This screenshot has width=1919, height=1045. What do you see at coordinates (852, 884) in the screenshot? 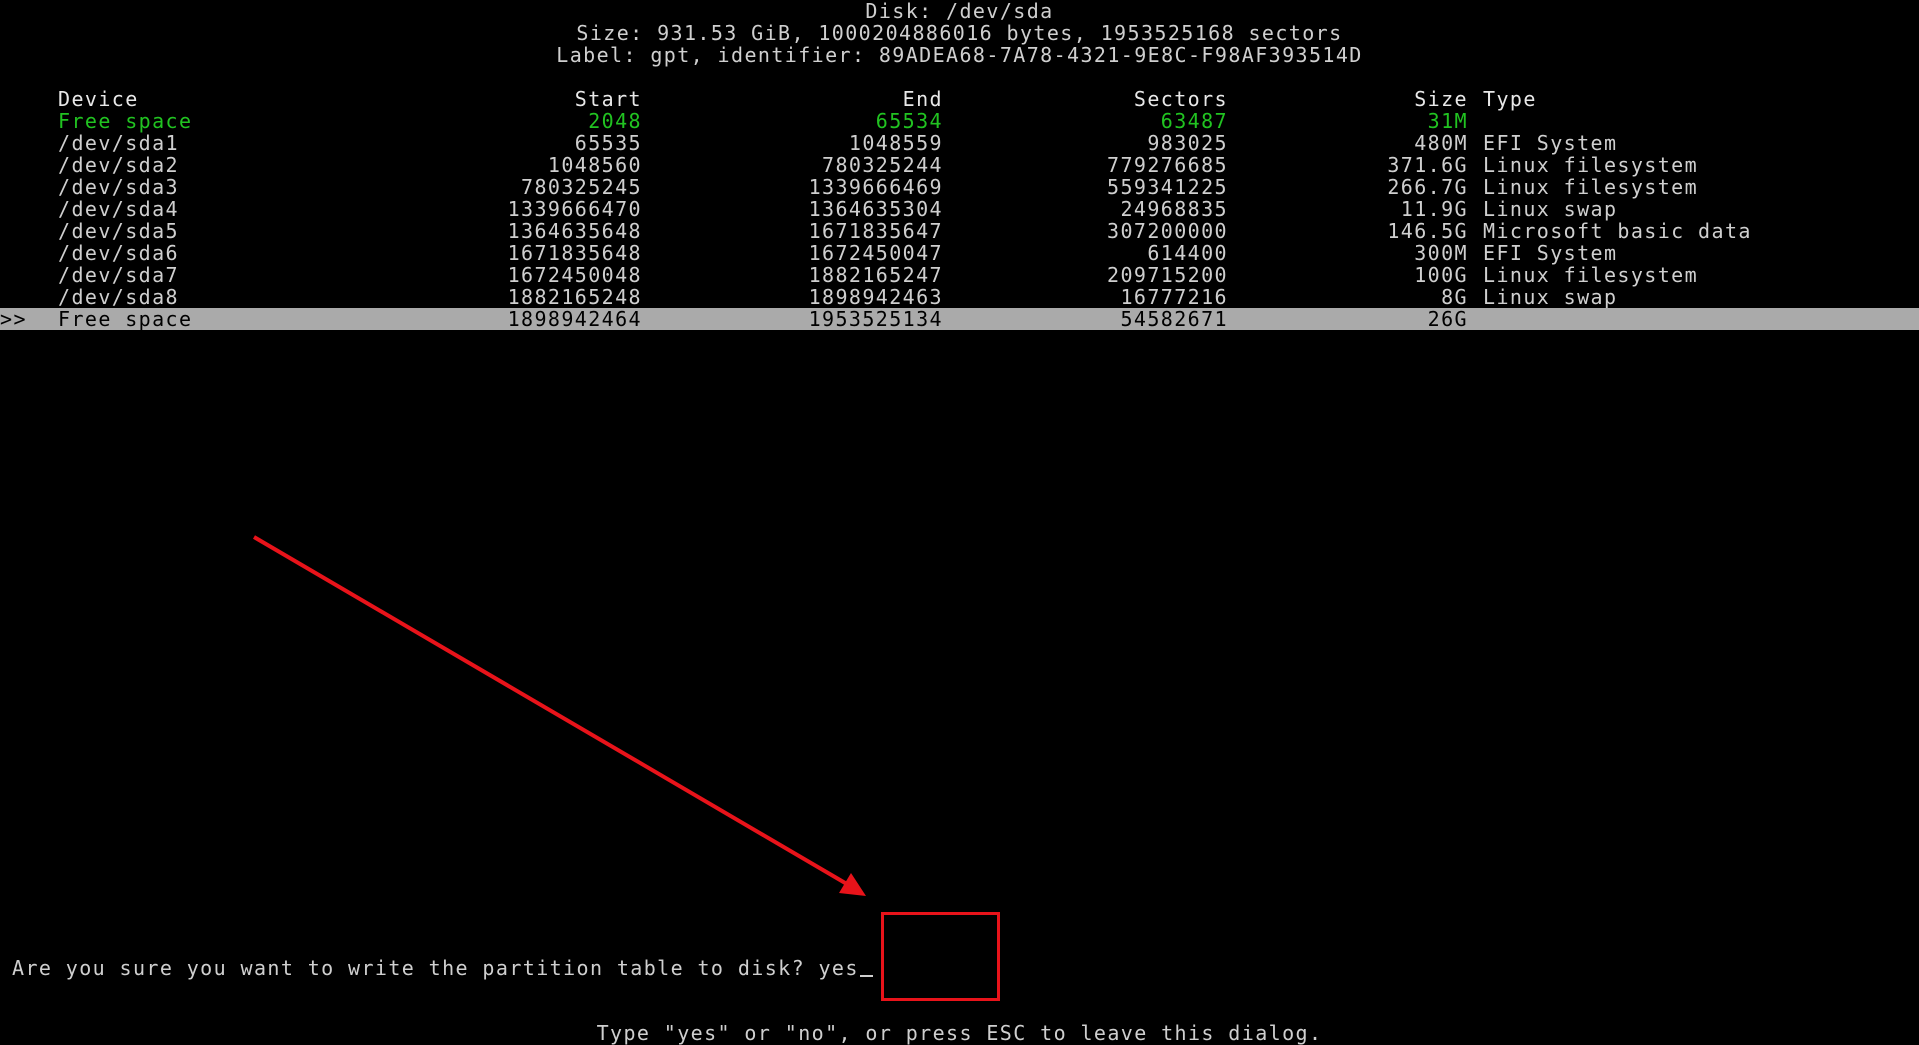
I see `annotation-arrow-head` at bounding box center [852, 884].